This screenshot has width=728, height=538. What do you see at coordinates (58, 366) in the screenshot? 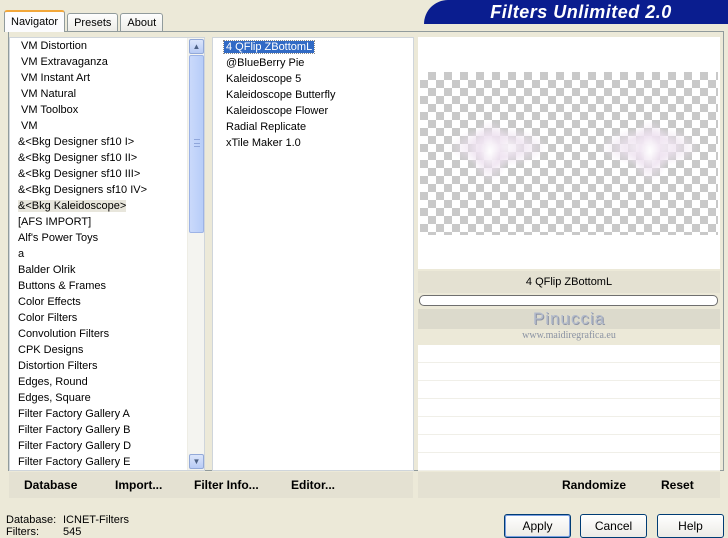
I see `category-item-label: Distortion Filters` at bounding box center [58, 366].